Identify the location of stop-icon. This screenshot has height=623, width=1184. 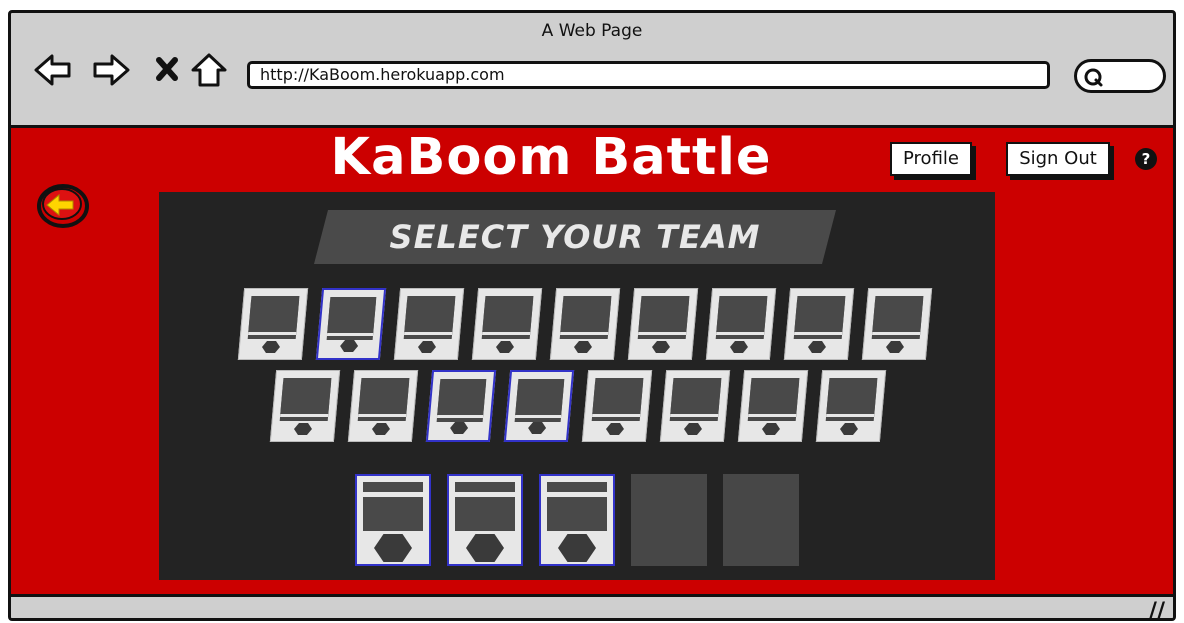
(169, 70).